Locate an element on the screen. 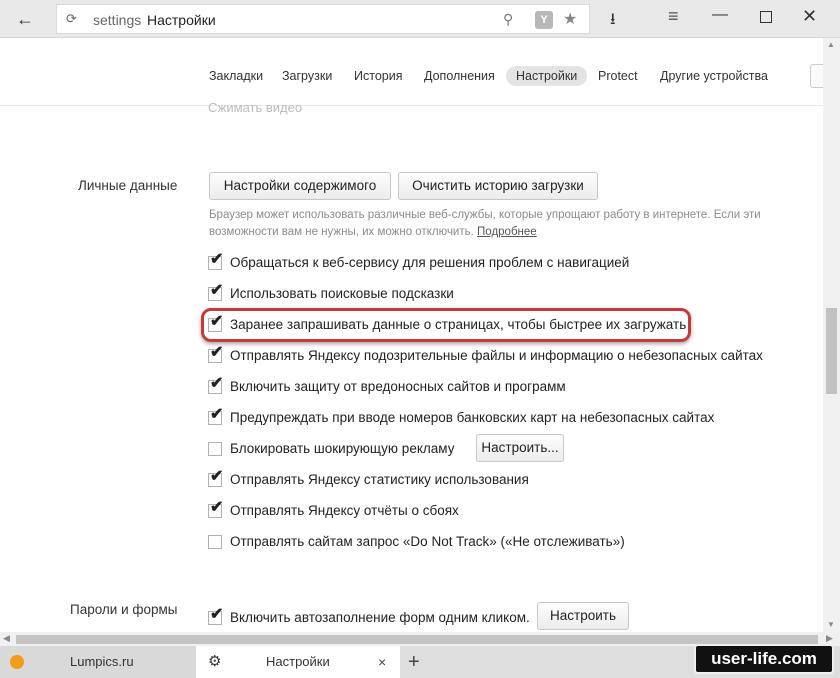 This screenshot has height=678, width=840. nav-bookmarks: Закладки is located at coordinates (236, 76).